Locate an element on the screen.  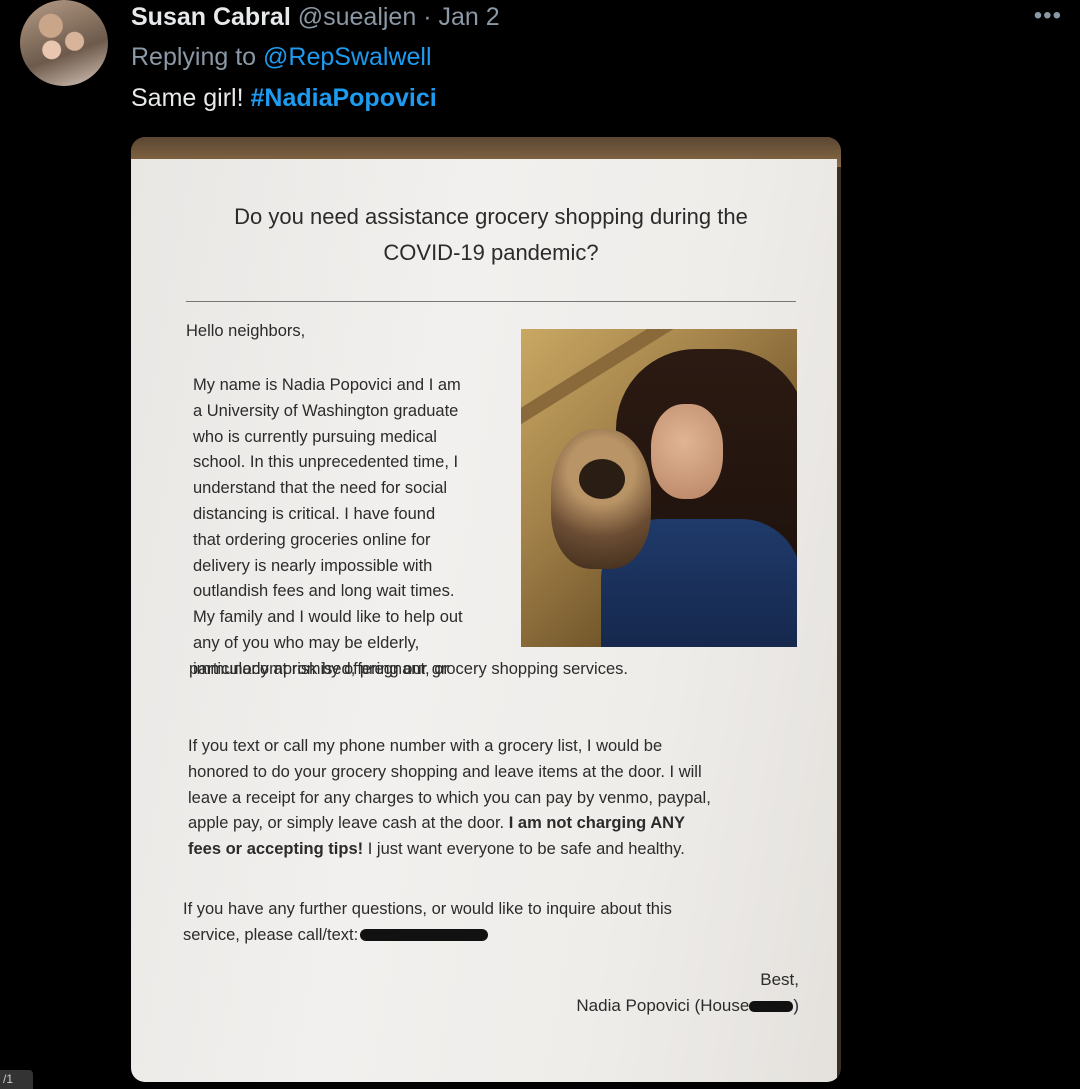
hashtag-link: #NadiaPopovici is located at coordinates (344, 98).